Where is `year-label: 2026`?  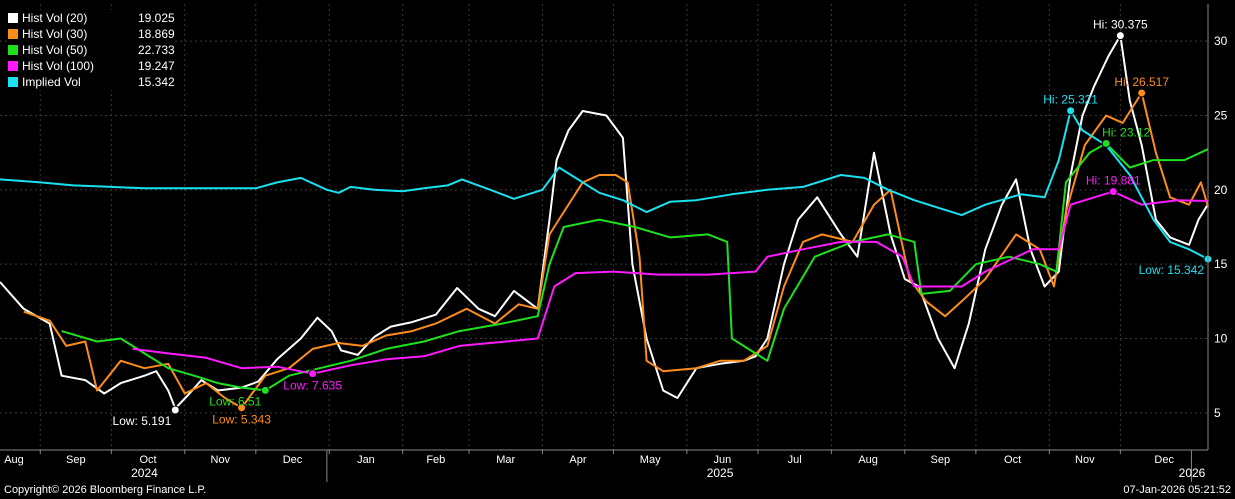 year-label: 2026 is located at coordinates (1192, 473).